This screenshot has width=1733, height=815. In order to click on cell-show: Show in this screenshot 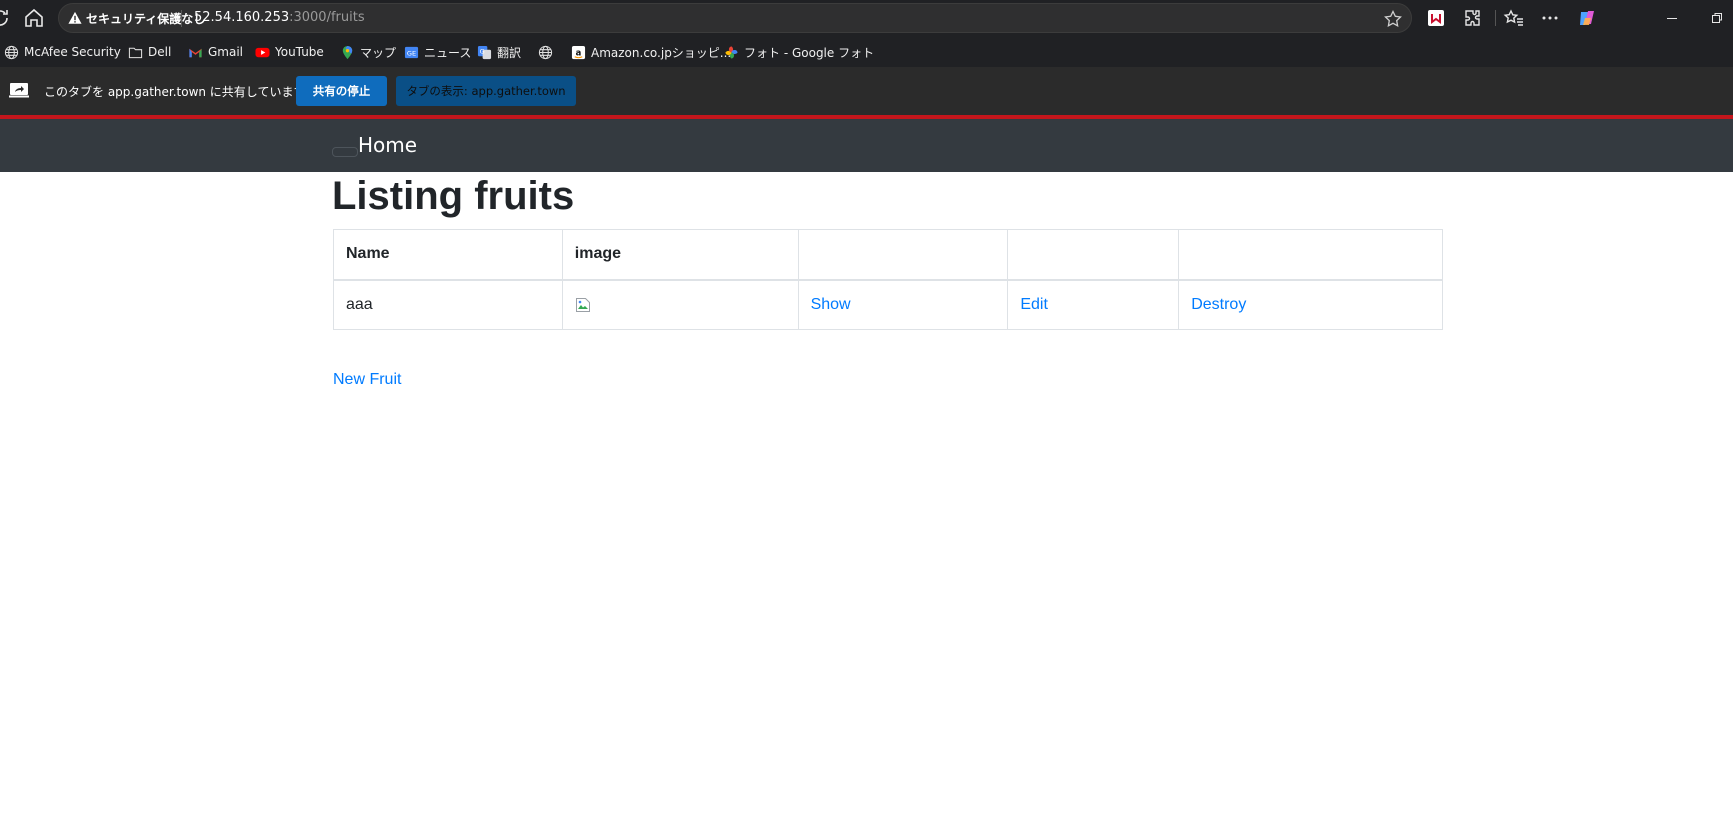, I will do `click(903, 304)`.